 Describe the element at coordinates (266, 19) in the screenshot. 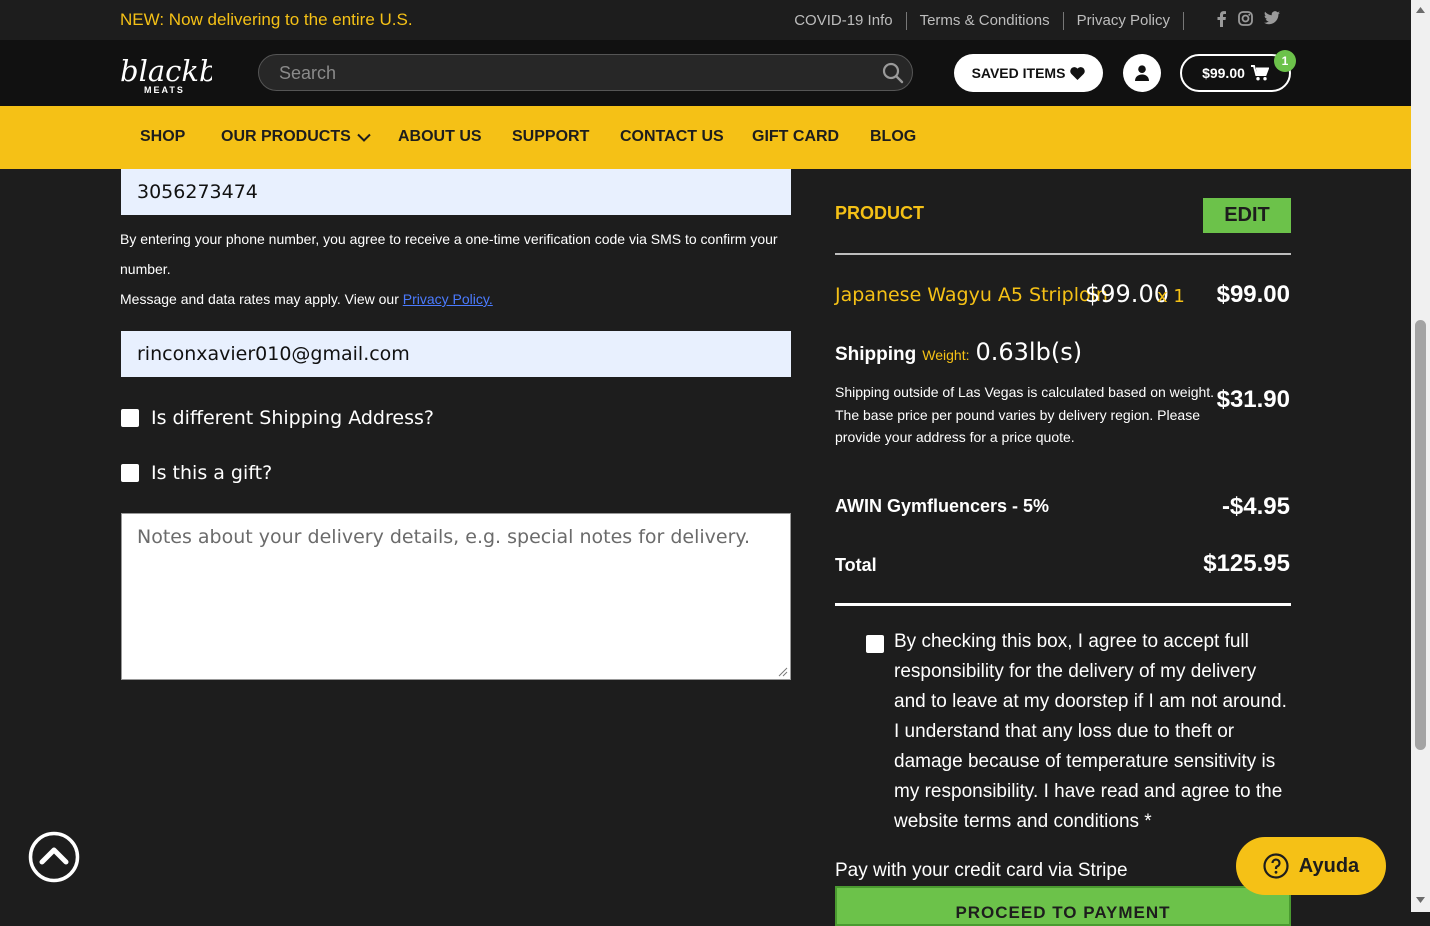

I see `announcement-text: NEW: Now delivering to the entire U.S.` at that location.